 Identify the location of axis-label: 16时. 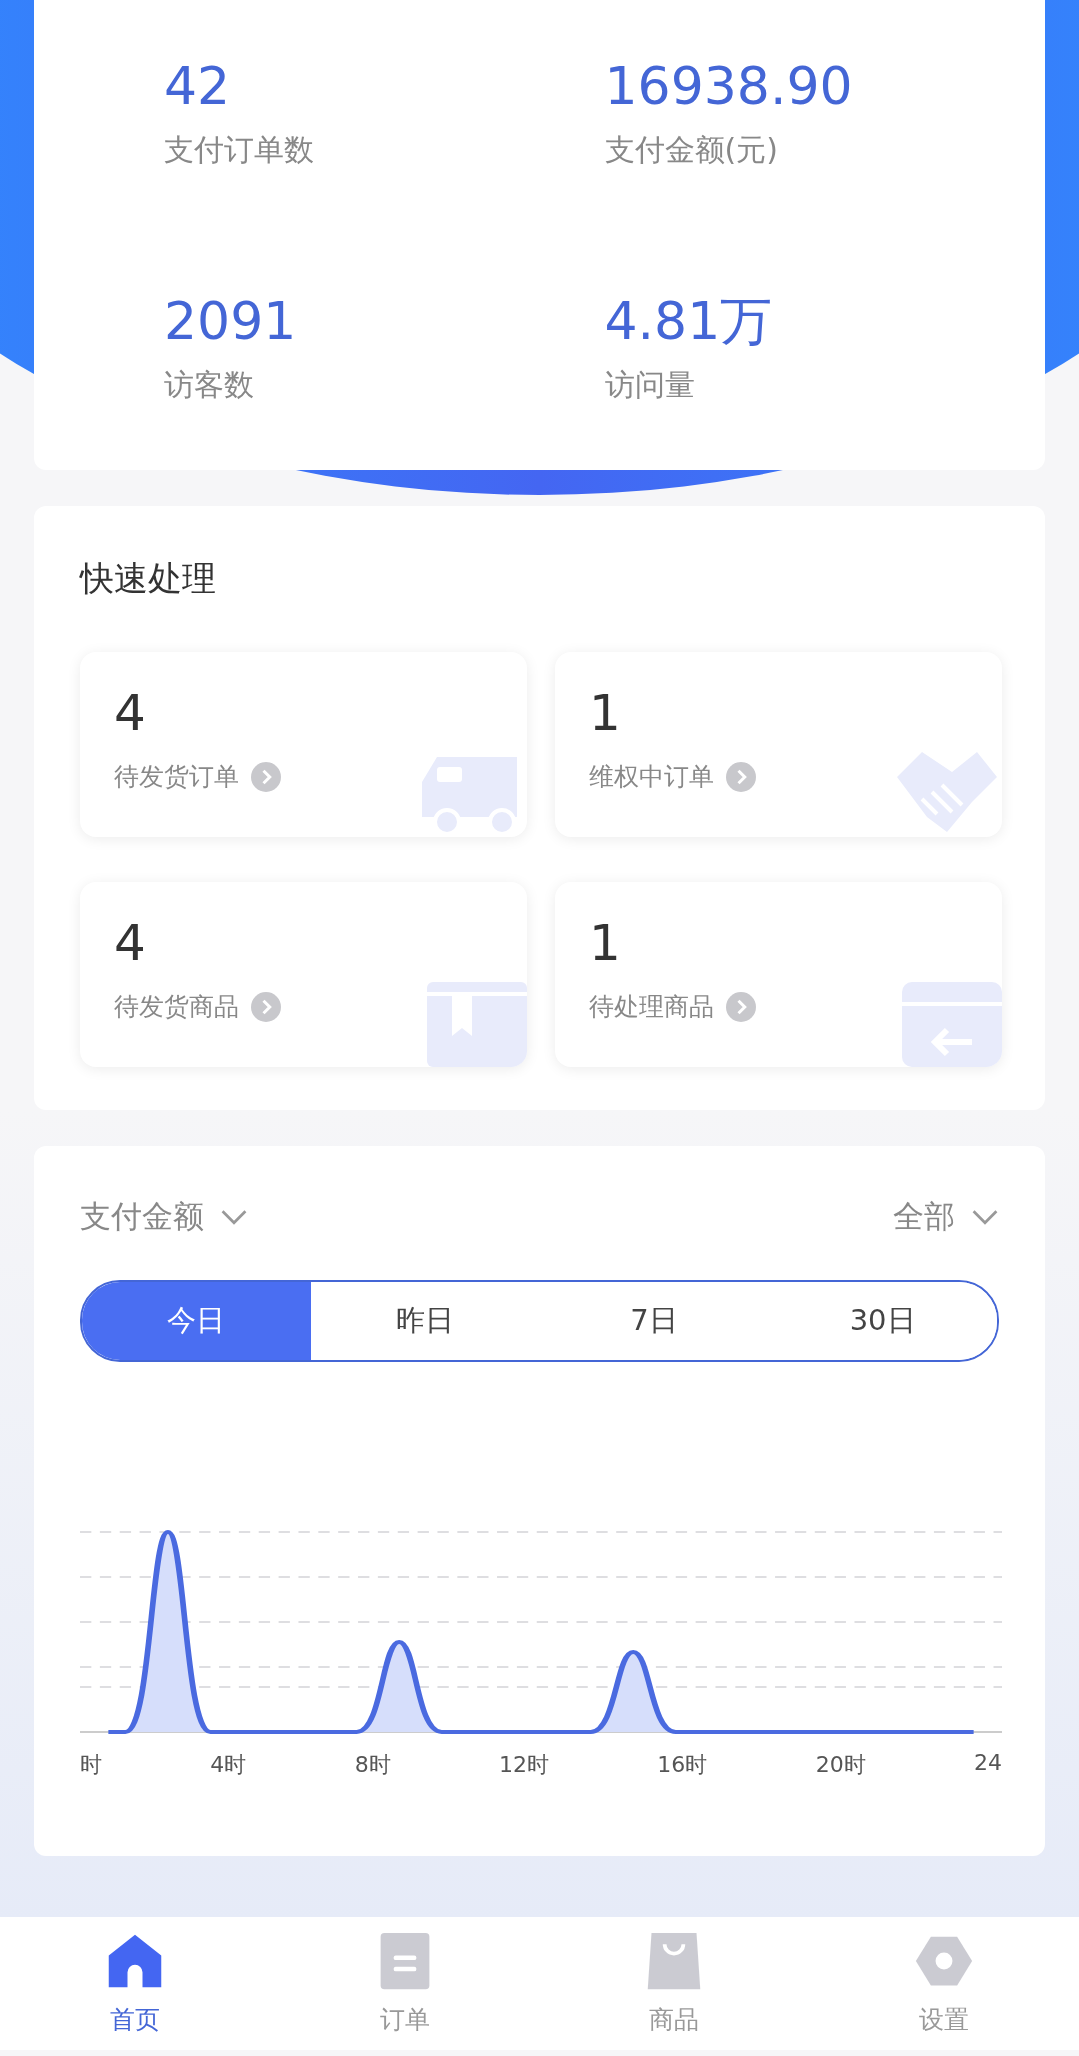
(682, 1765).